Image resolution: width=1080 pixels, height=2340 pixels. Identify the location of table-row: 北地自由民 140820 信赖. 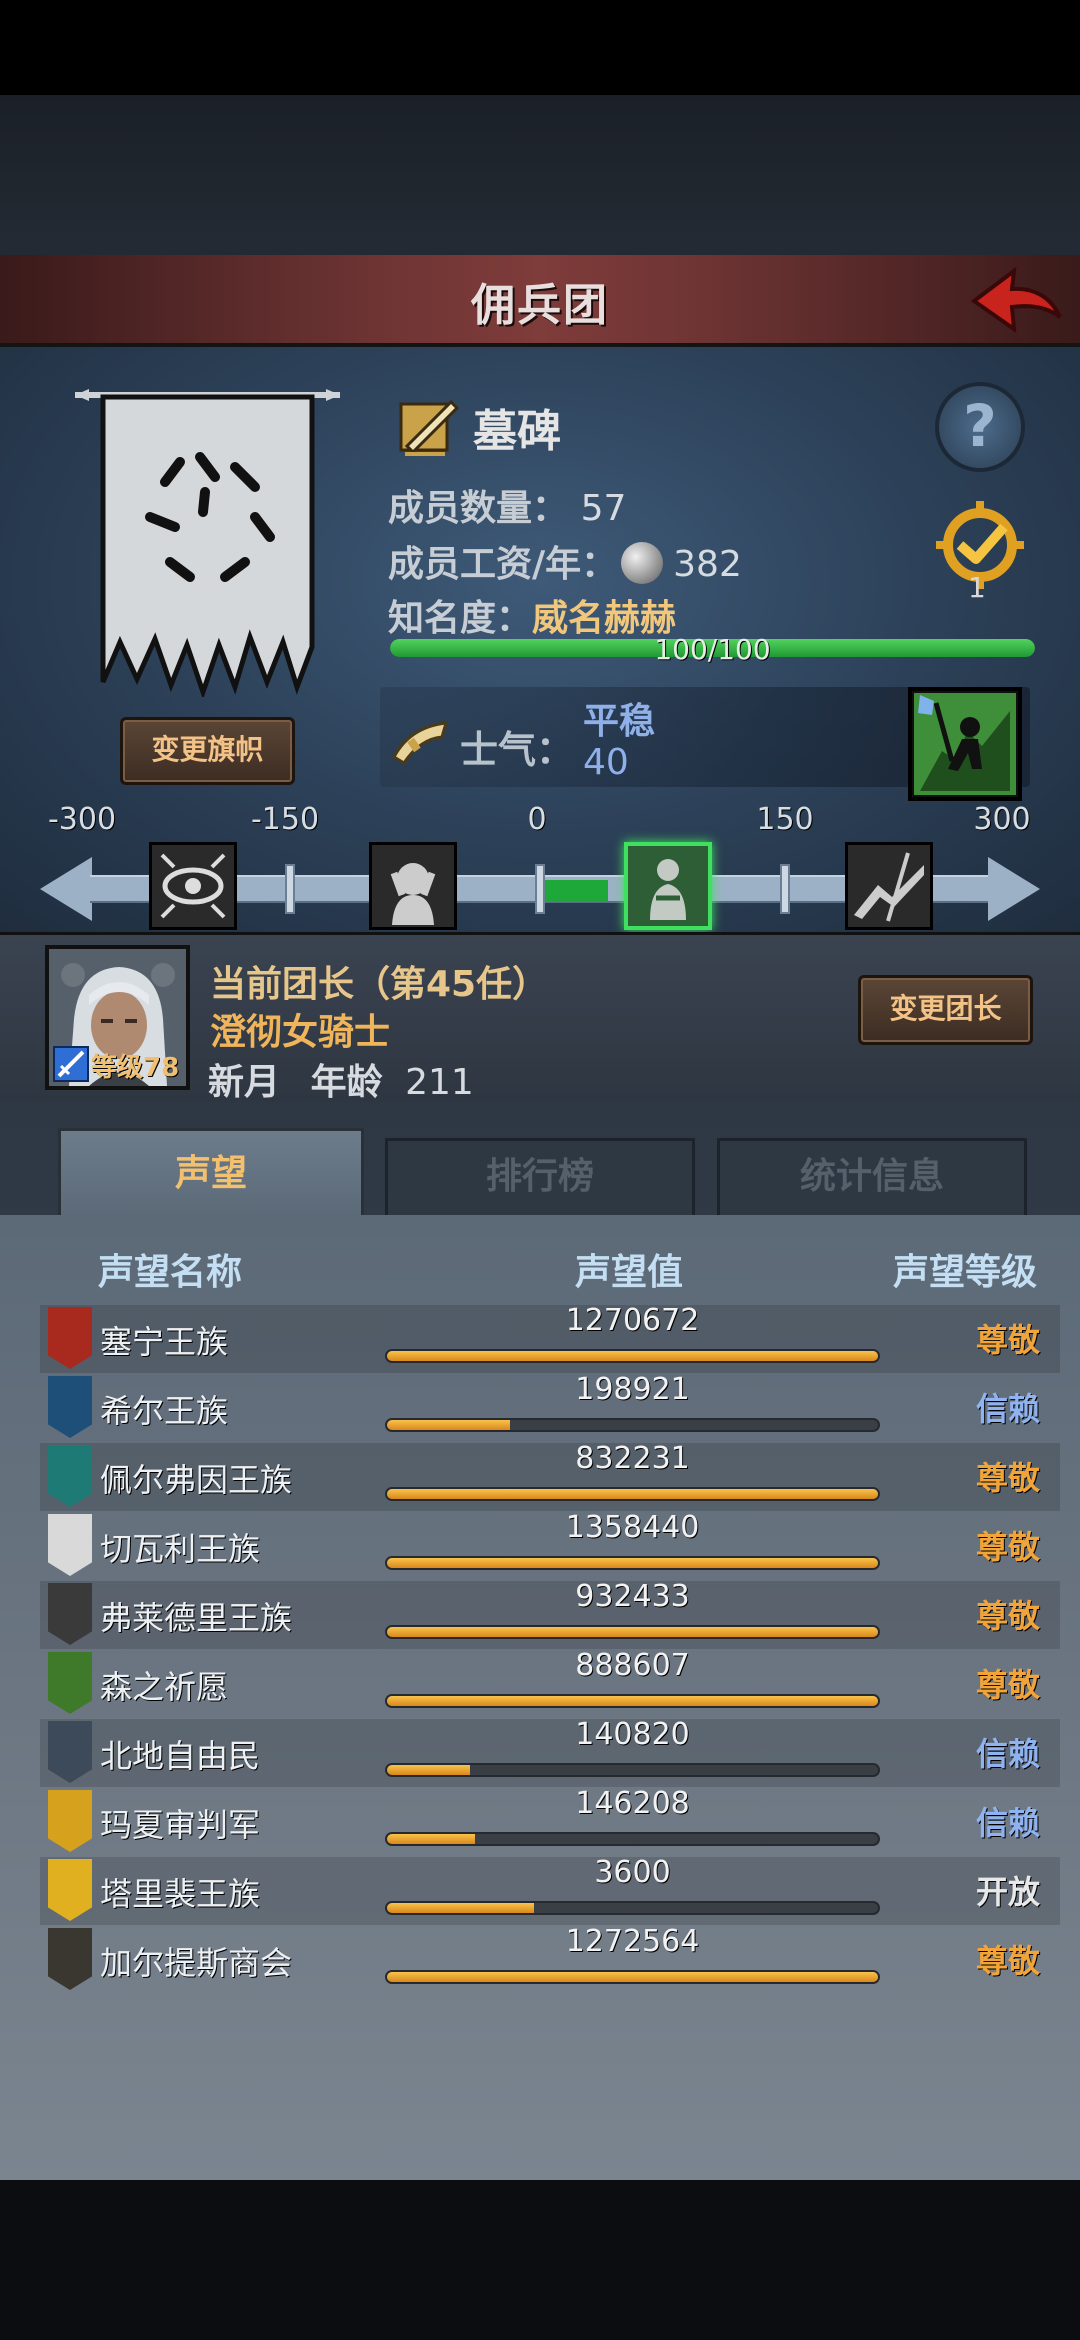
(550, 1752).